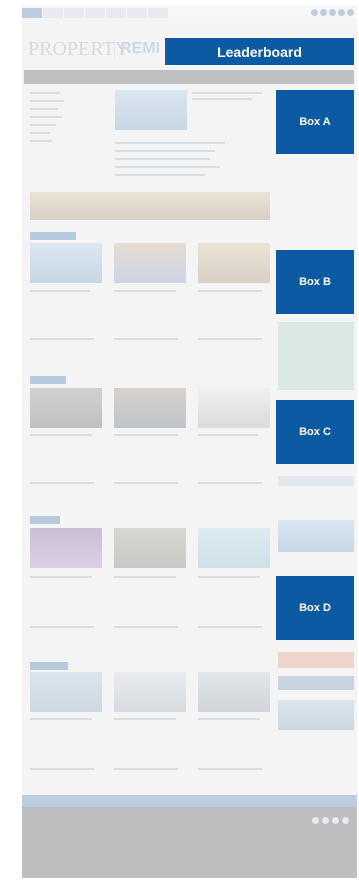 This screenshot has height=882, width=359. I want to click on top-bar, so click(189, 13).